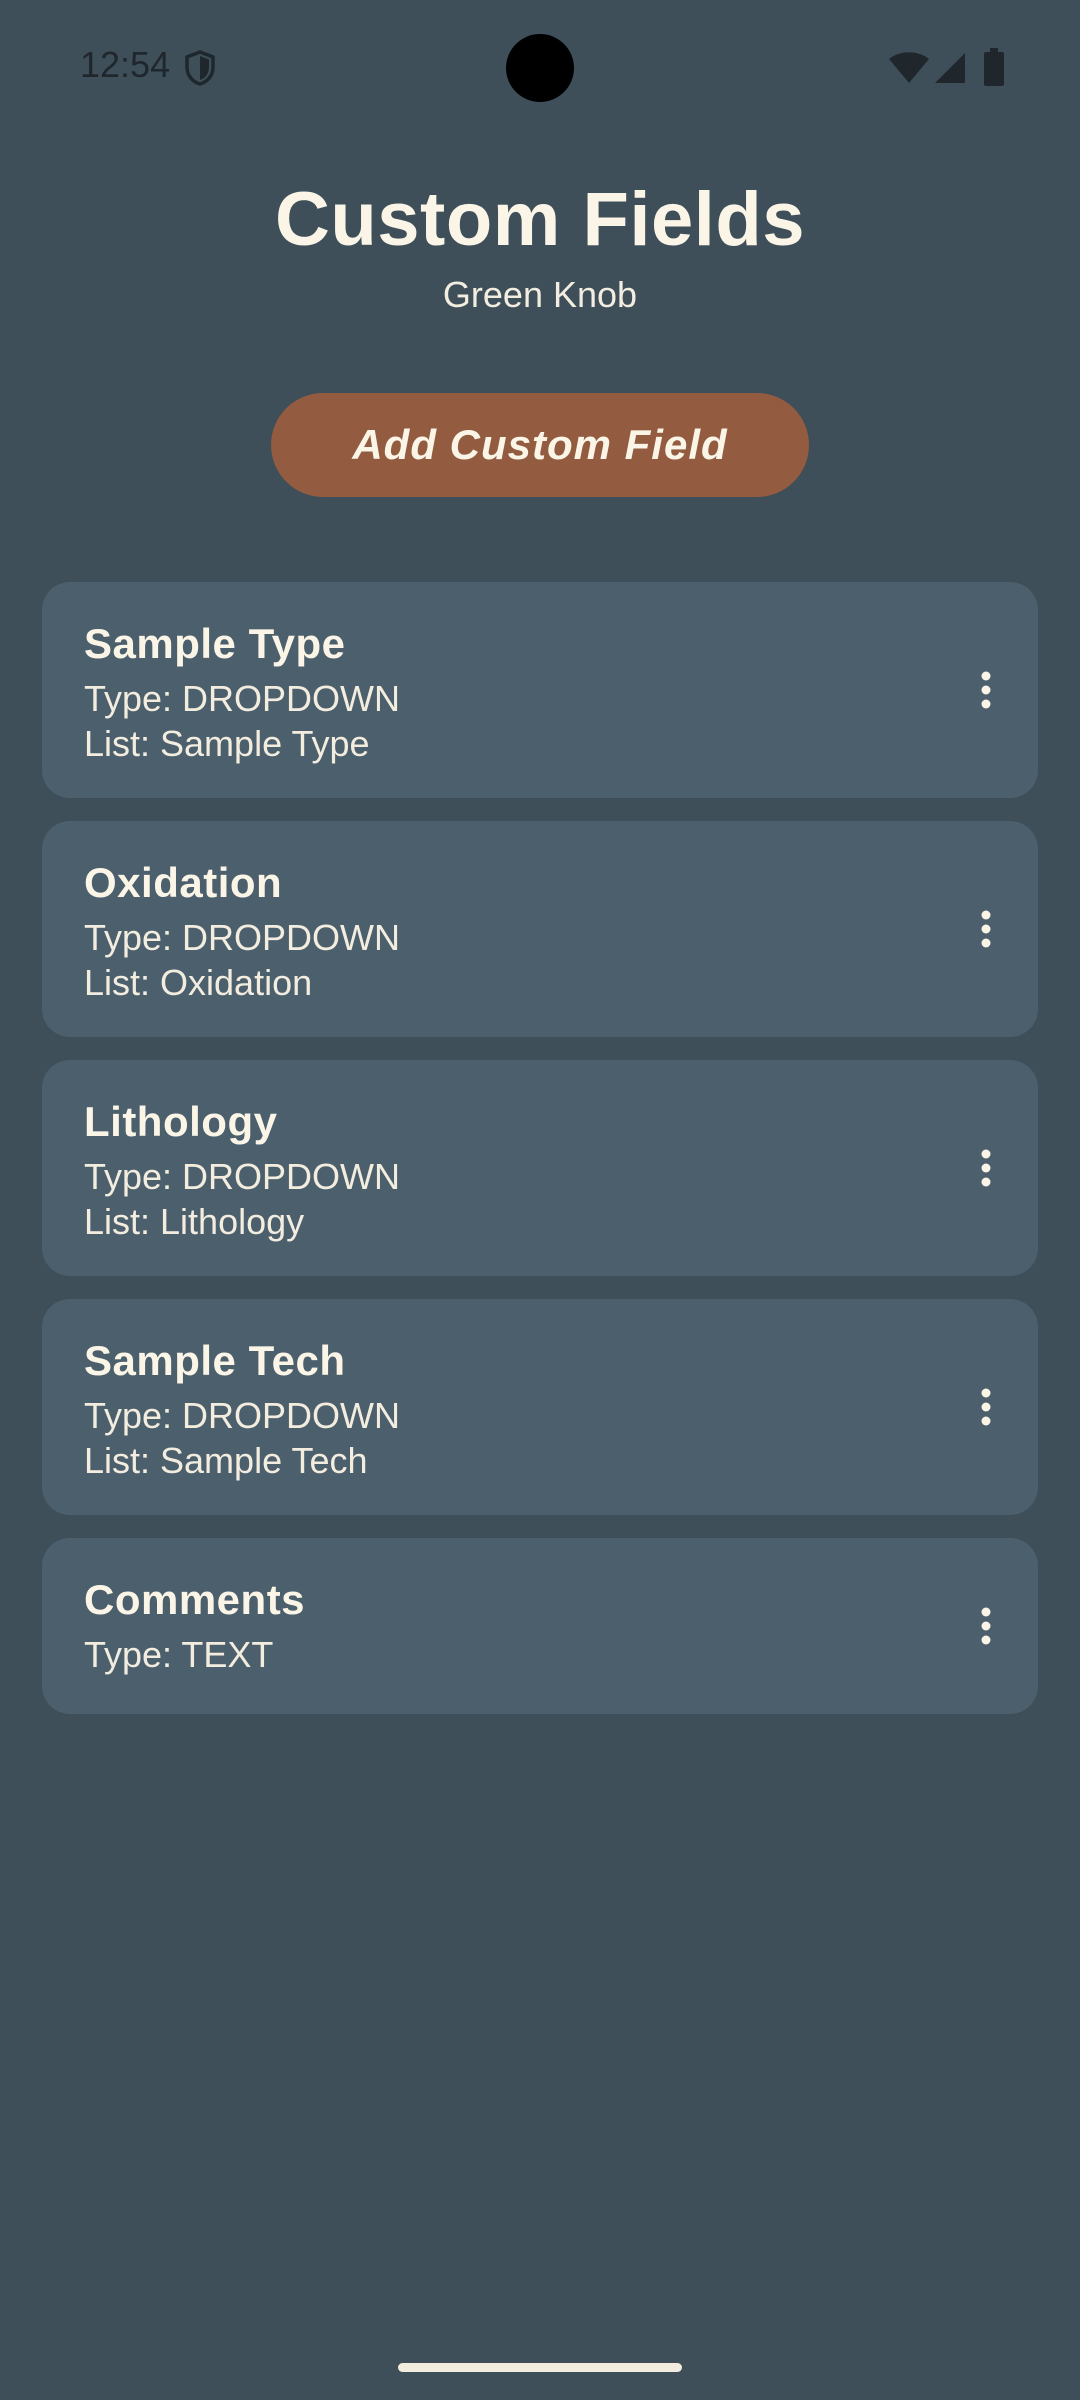 The width and height of the screenshot is (1080, 2400). Describe the element at coordinates (227, 743) in the screenshot. I see `field-list-name: List: Sample Type` at that location.